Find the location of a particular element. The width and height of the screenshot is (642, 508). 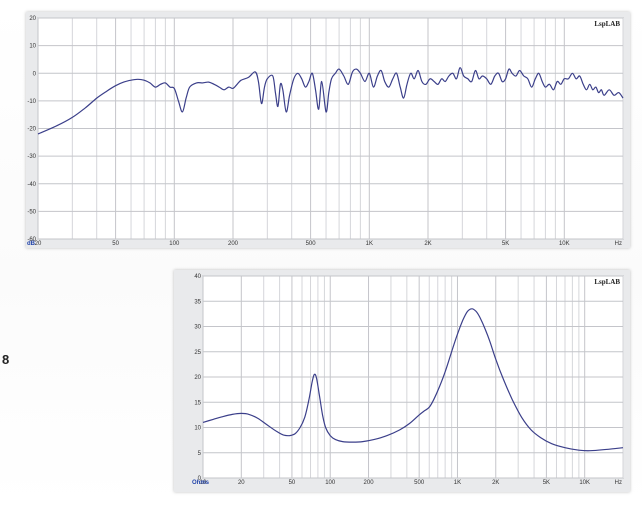

y-tick-label: 40 is located at coordinates (197, 277).